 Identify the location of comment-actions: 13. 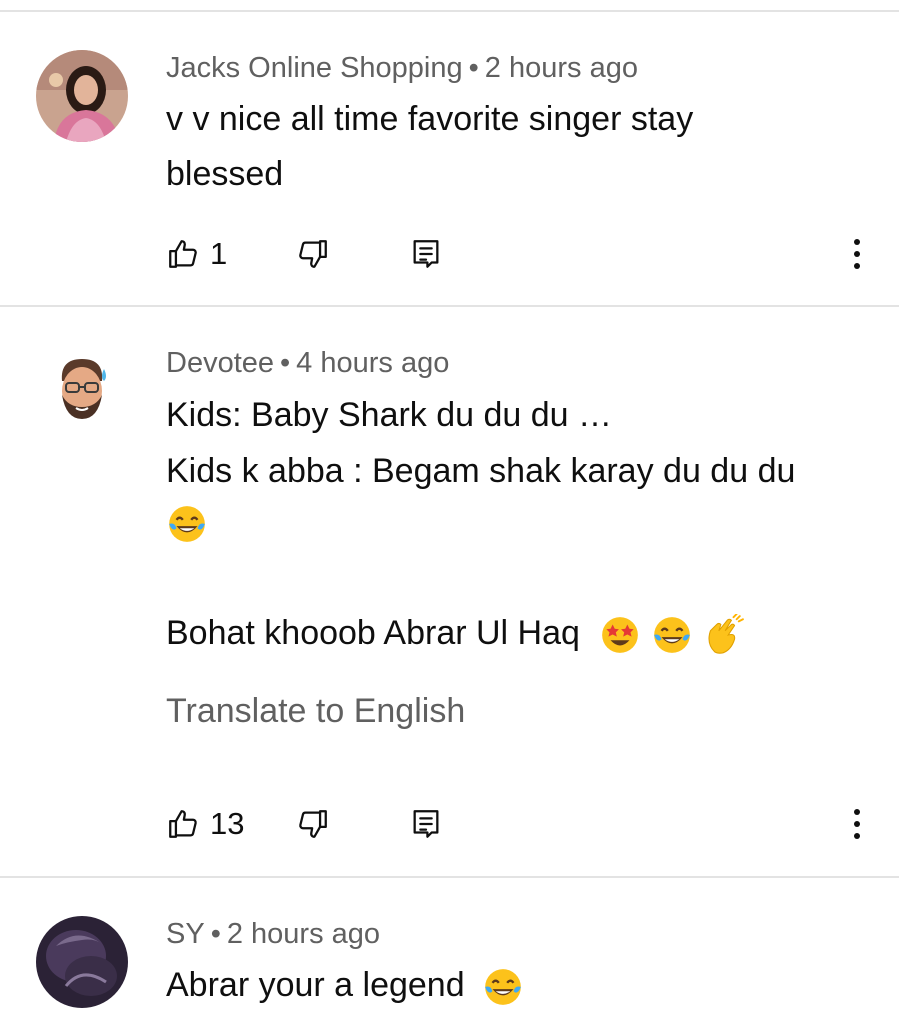
(449, 824).